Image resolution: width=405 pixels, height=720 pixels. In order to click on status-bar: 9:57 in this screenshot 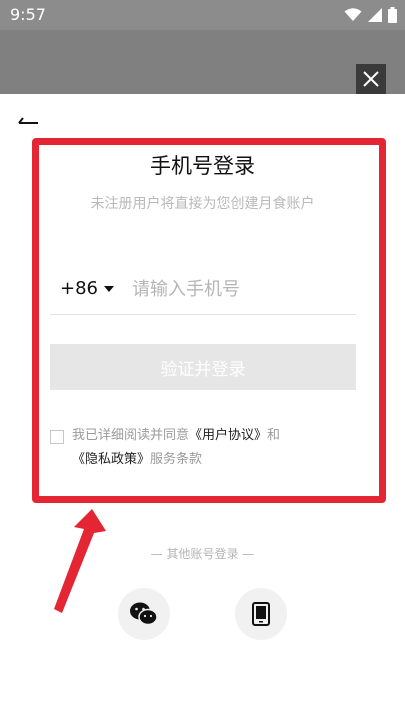, I will do `click(202, 15)`.